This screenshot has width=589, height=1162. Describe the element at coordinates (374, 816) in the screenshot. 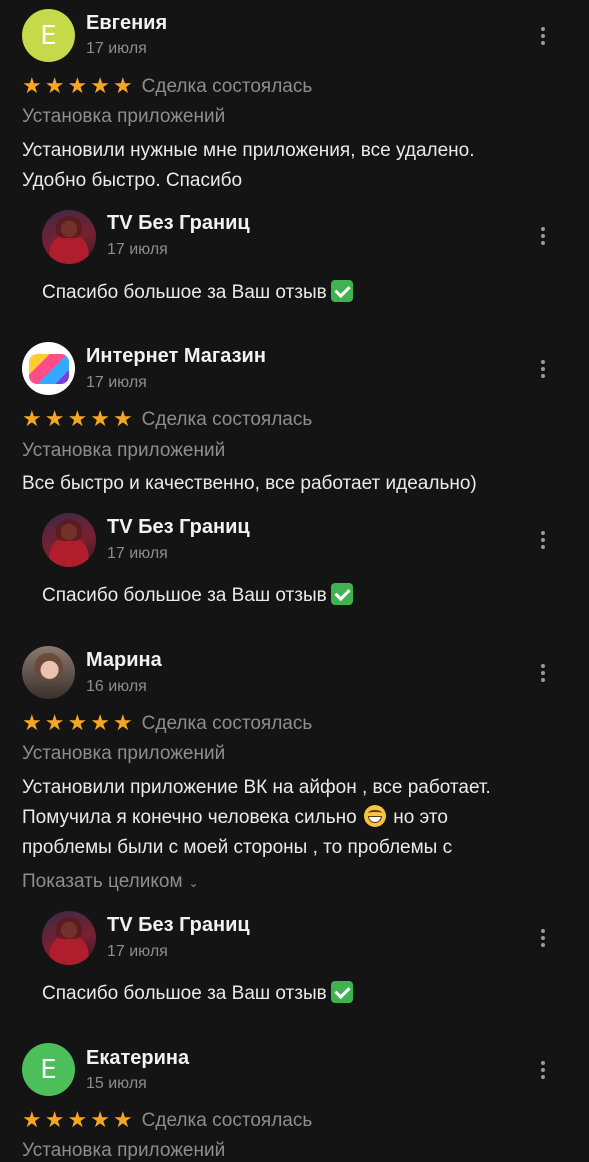

I see `grinning-face-emoji` at that location.